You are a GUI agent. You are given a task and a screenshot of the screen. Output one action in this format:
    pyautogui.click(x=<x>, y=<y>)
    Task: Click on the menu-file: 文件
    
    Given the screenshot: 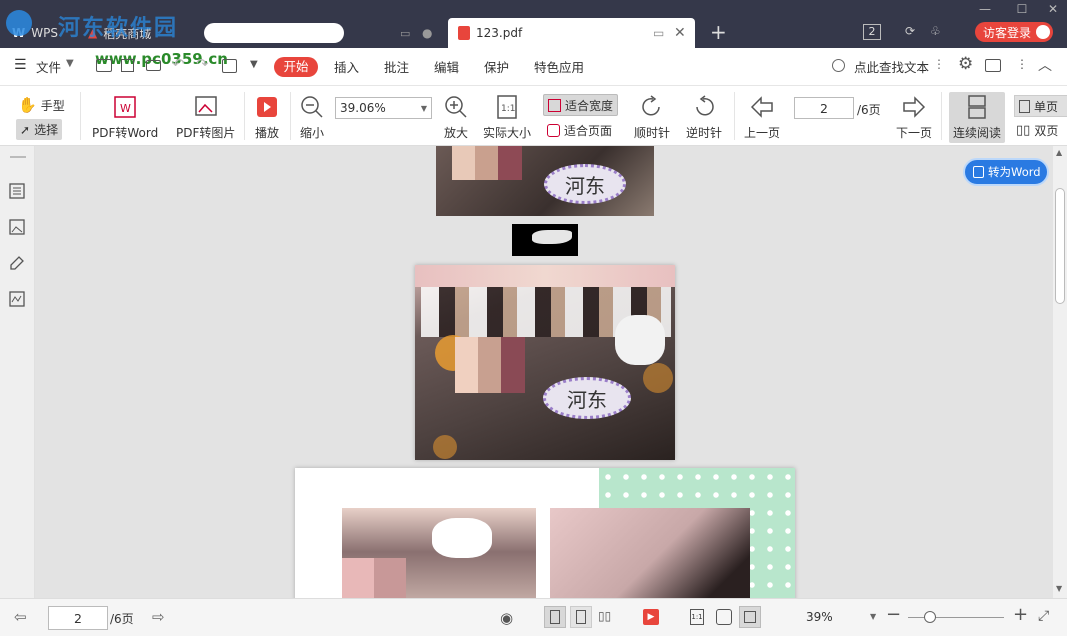 What is the action you would take?
    pyautogui.click(x=48, y=66)
    